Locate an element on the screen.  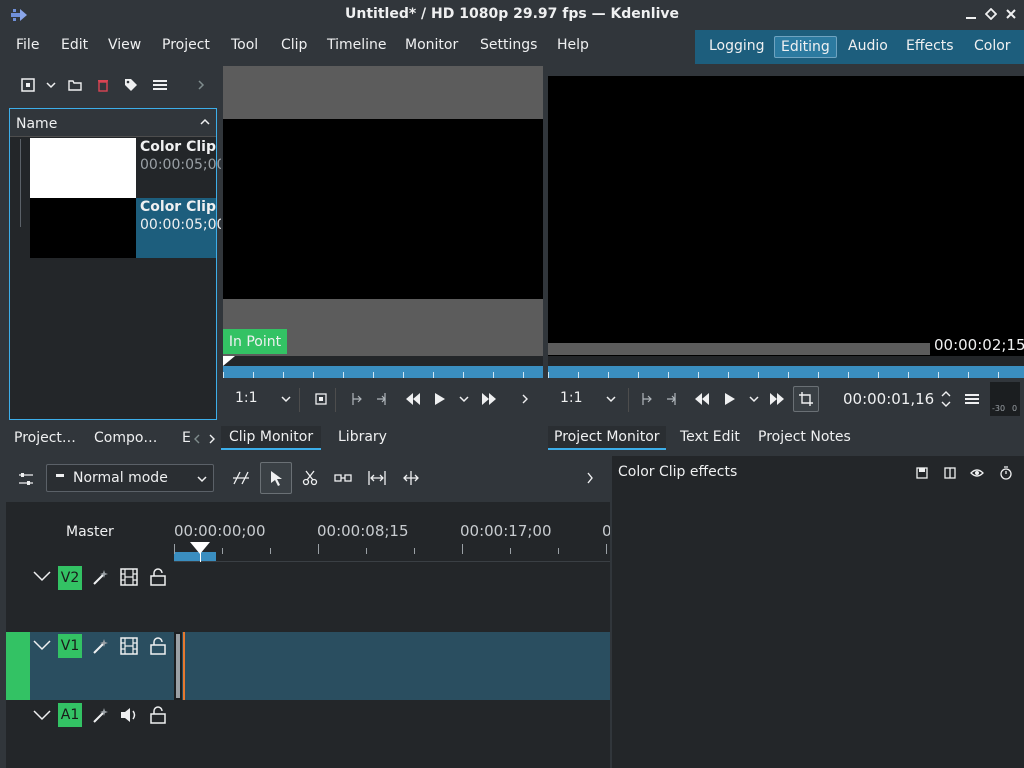
tab-project-monitor: Project Monitor is located at coordinates (607, 438).